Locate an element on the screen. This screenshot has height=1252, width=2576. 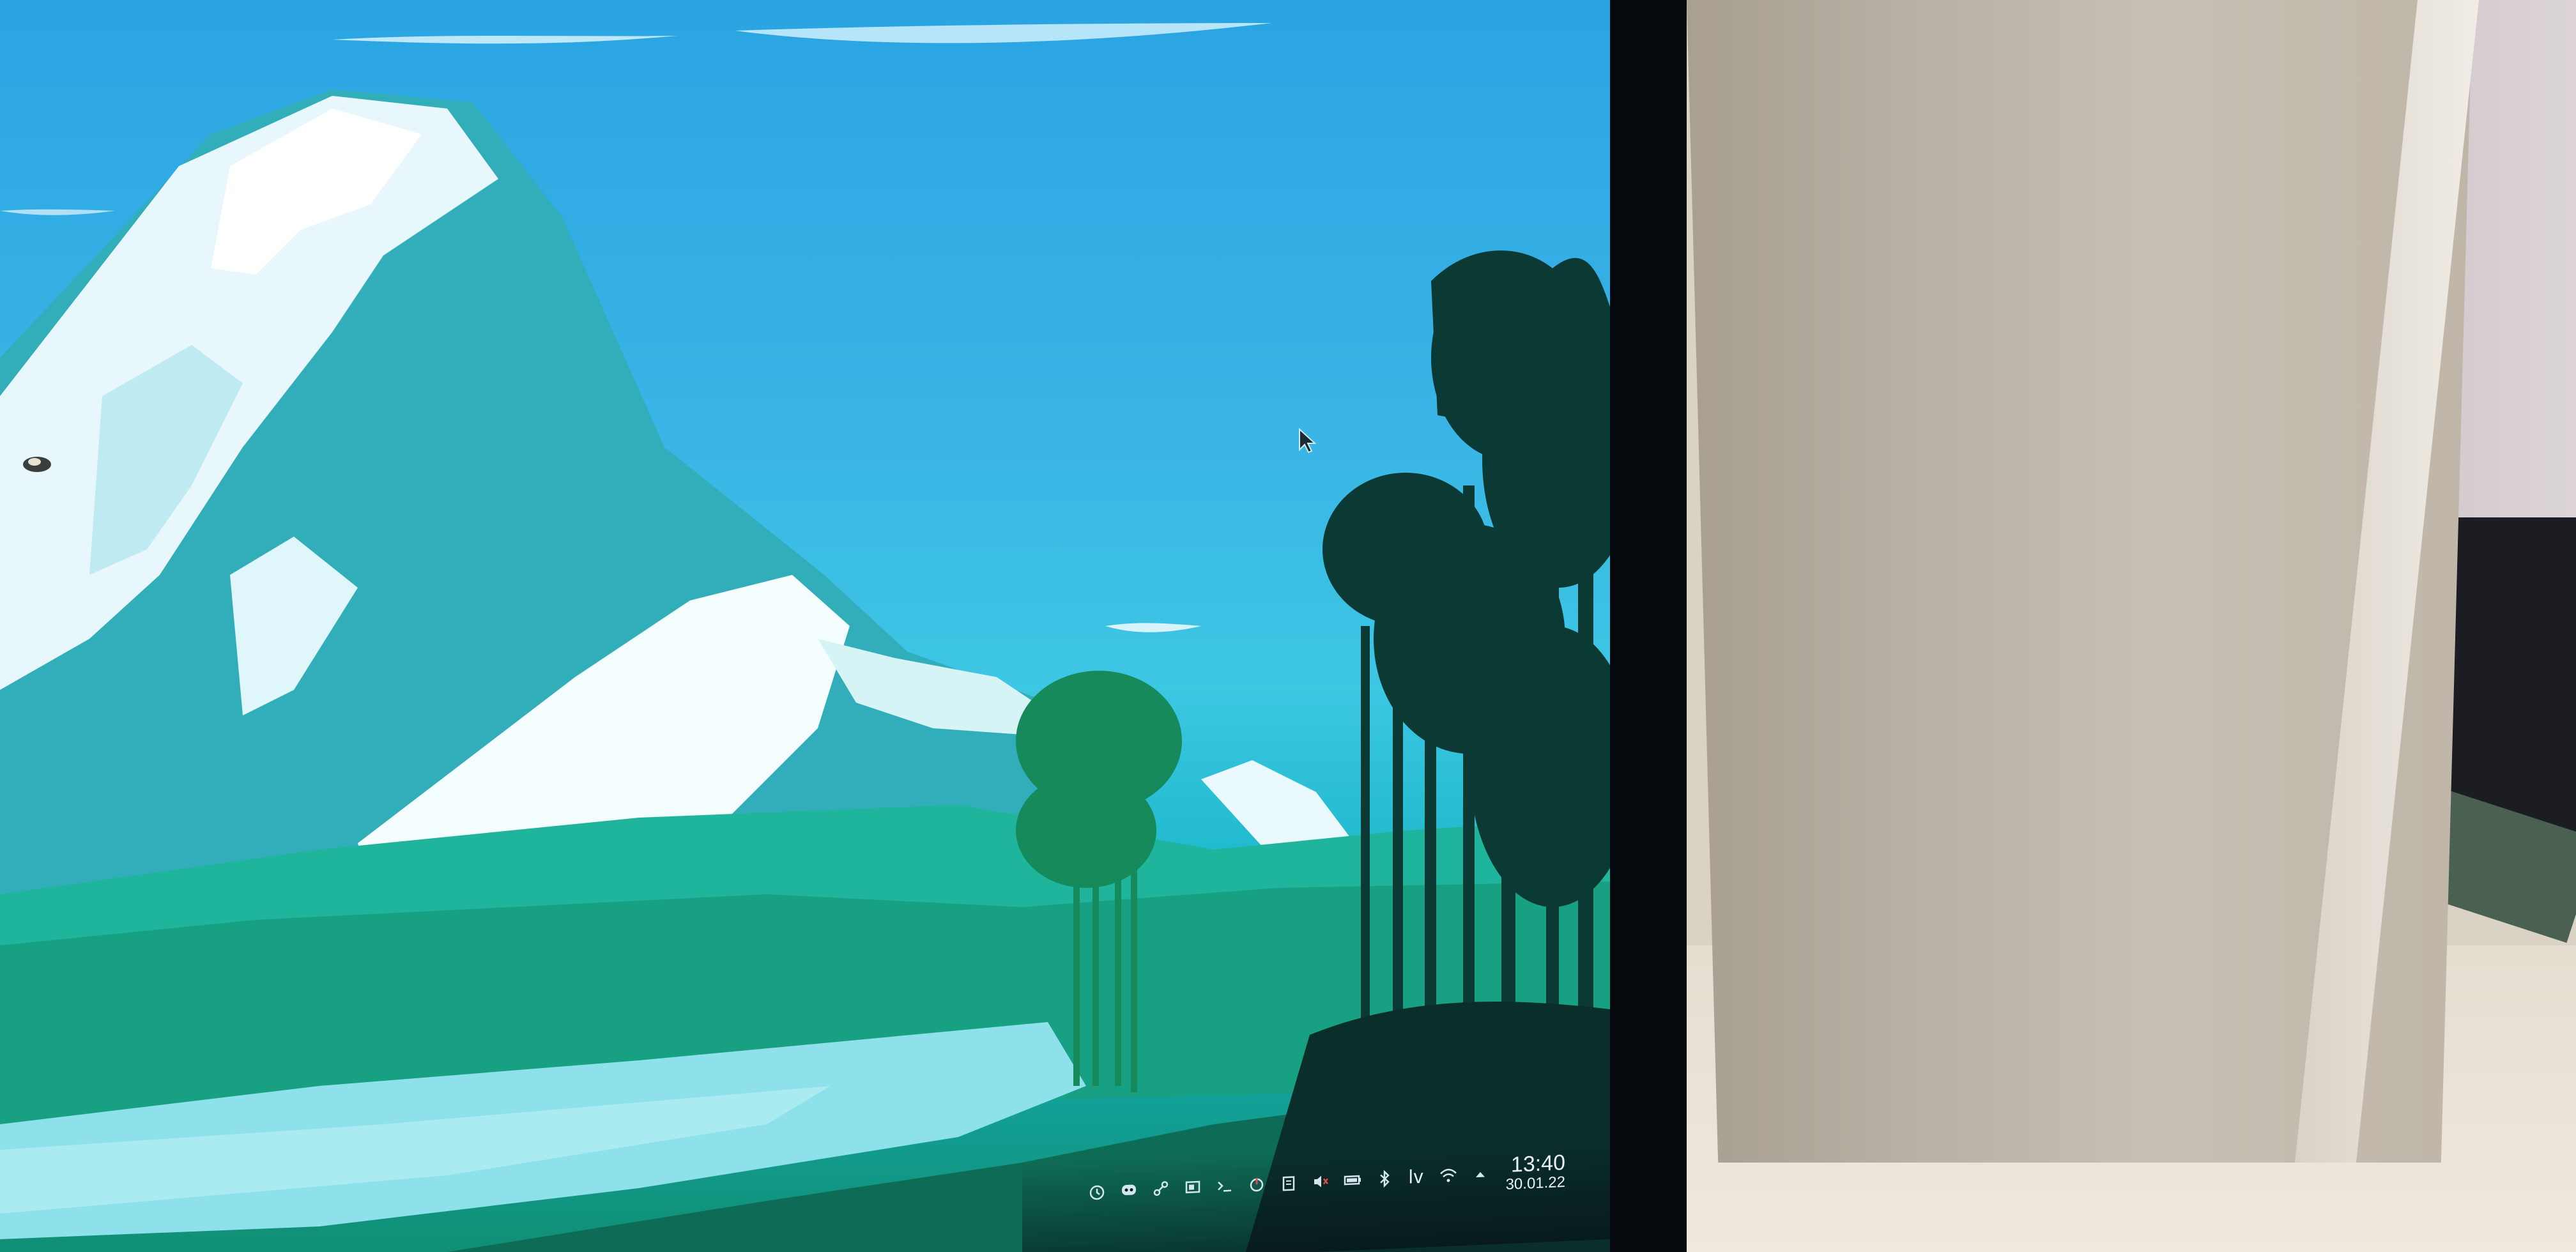
chevron-up-icon is located at coordinates (1480, 1174).